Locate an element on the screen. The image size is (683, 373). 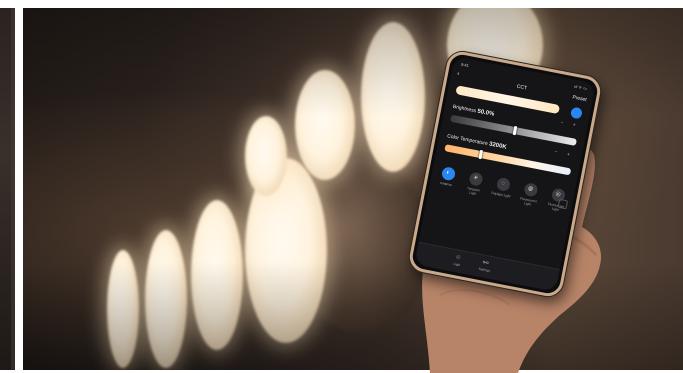
sun-icon: ☀ is located at coordinates (475, 179).